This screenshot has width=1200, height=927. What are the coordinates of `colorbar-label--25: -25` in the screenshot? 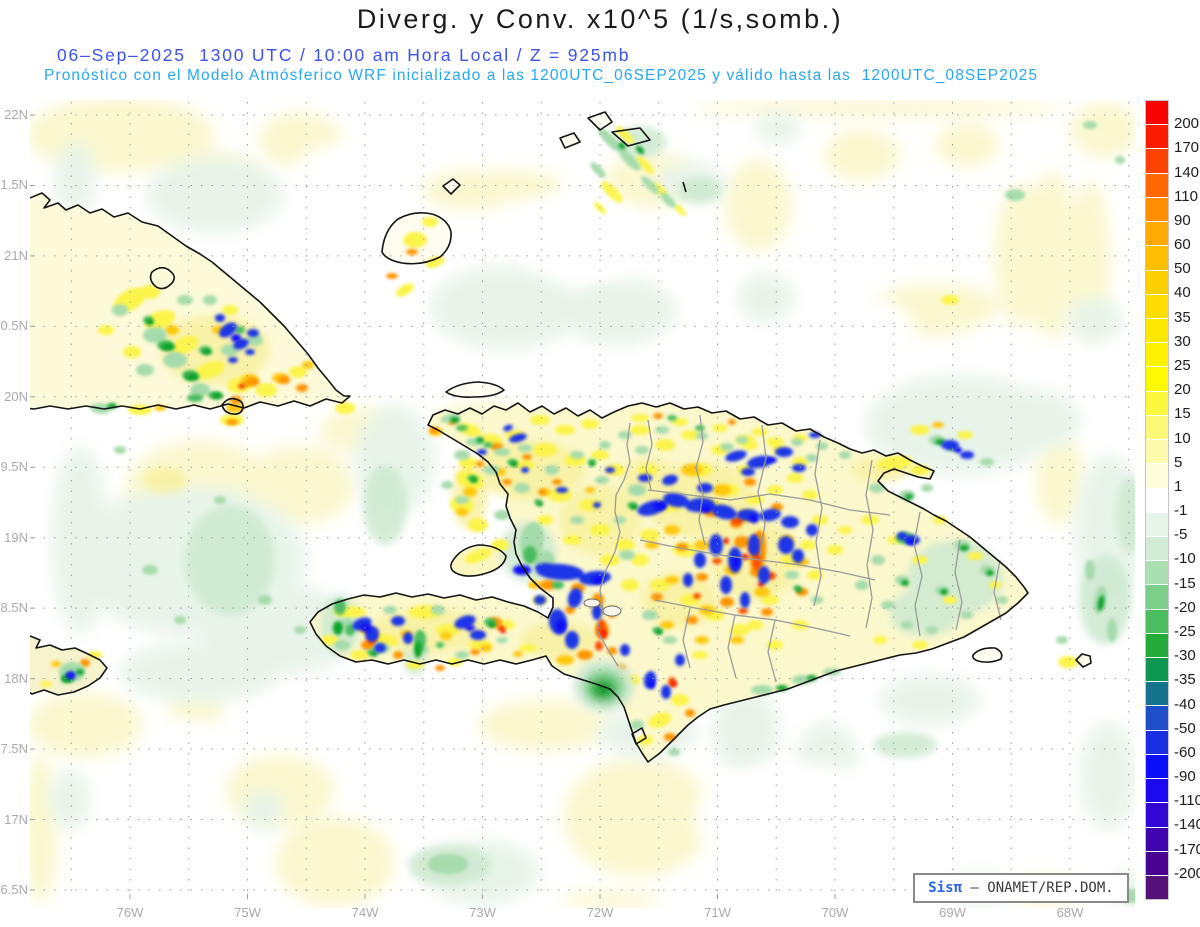 It's located at (1185, 631).